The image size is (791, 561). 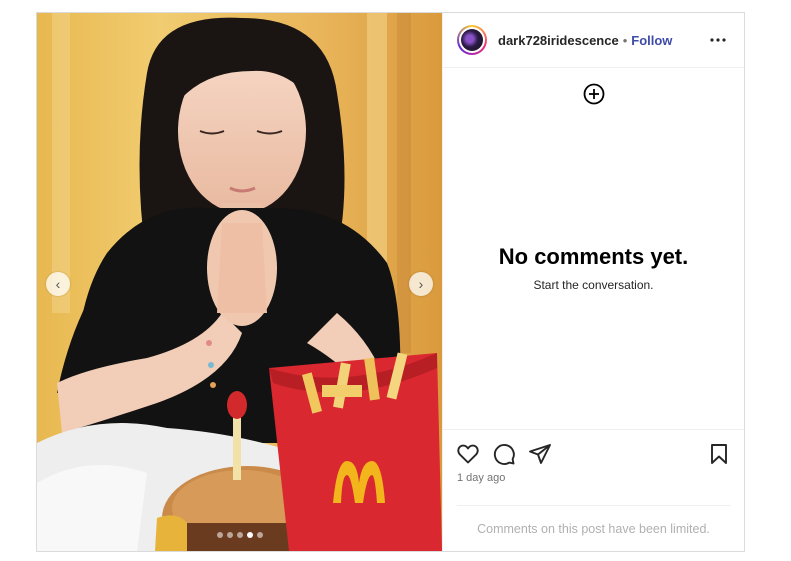 I want to click on chevron-left-icon: ‹, so click(x=58, y=284).